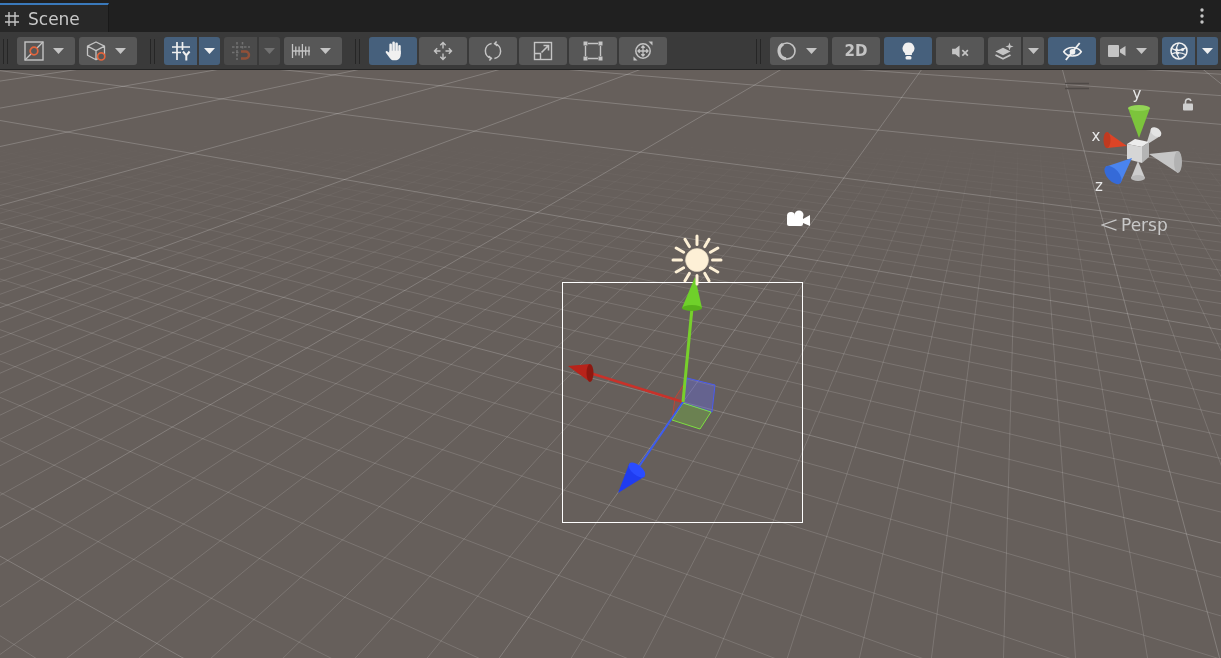  Describe the element at coordinates (691, 416) in the screenshot. I see `xz-plane-handle` at that location.